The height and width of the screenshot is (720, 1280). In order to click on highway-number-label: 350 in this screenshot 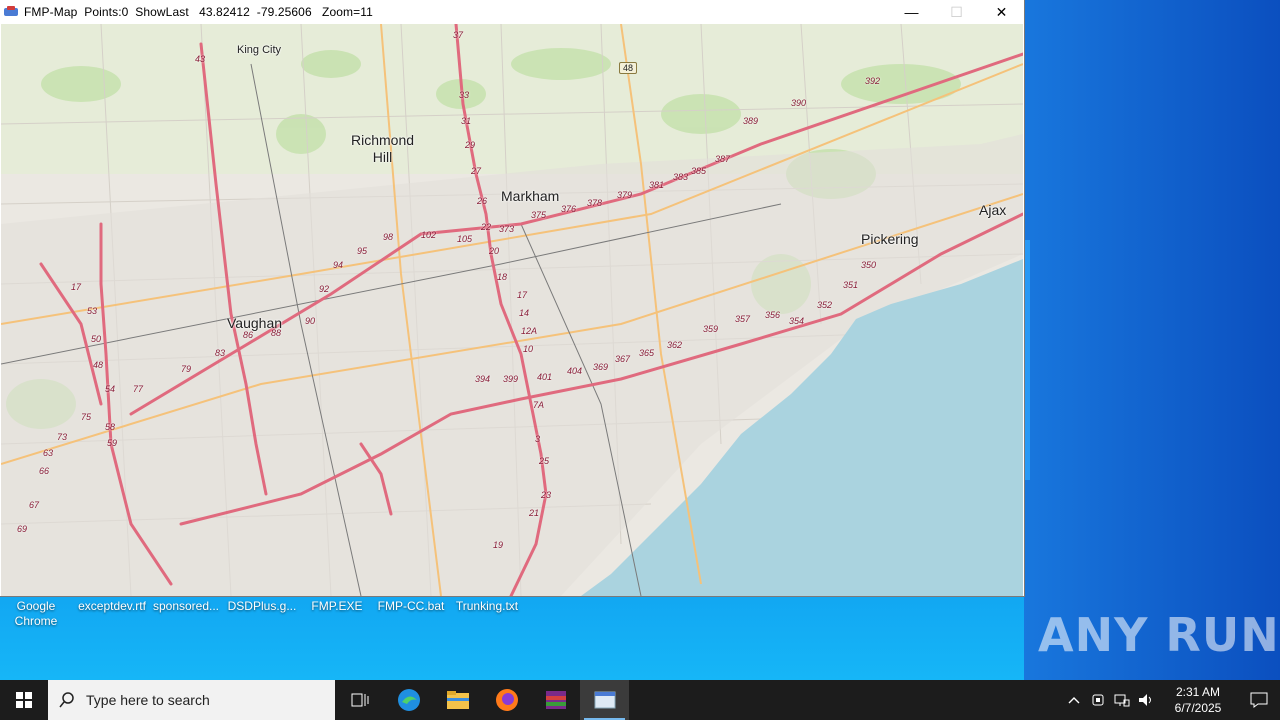, I will do `click(869, 265)`.